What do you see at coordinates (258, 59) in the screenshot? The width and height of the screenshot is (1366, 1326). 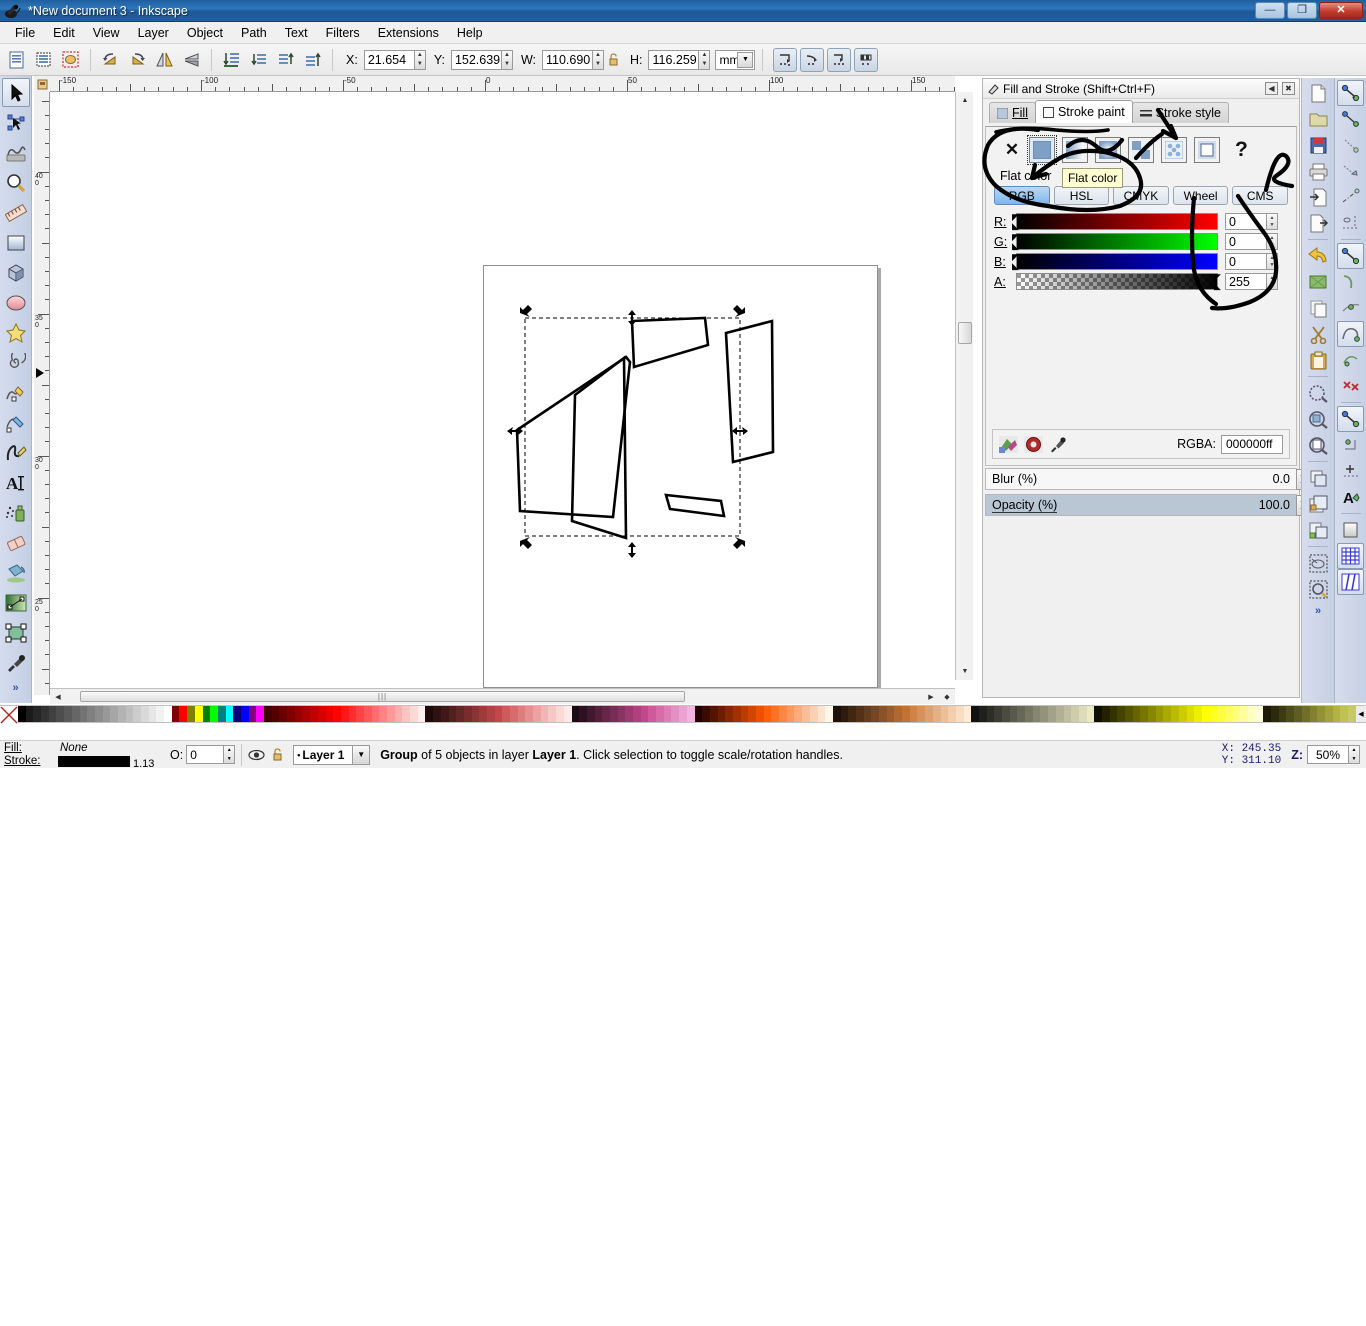 I see `lower-one-step-icon` at bounding box center [258, 59].